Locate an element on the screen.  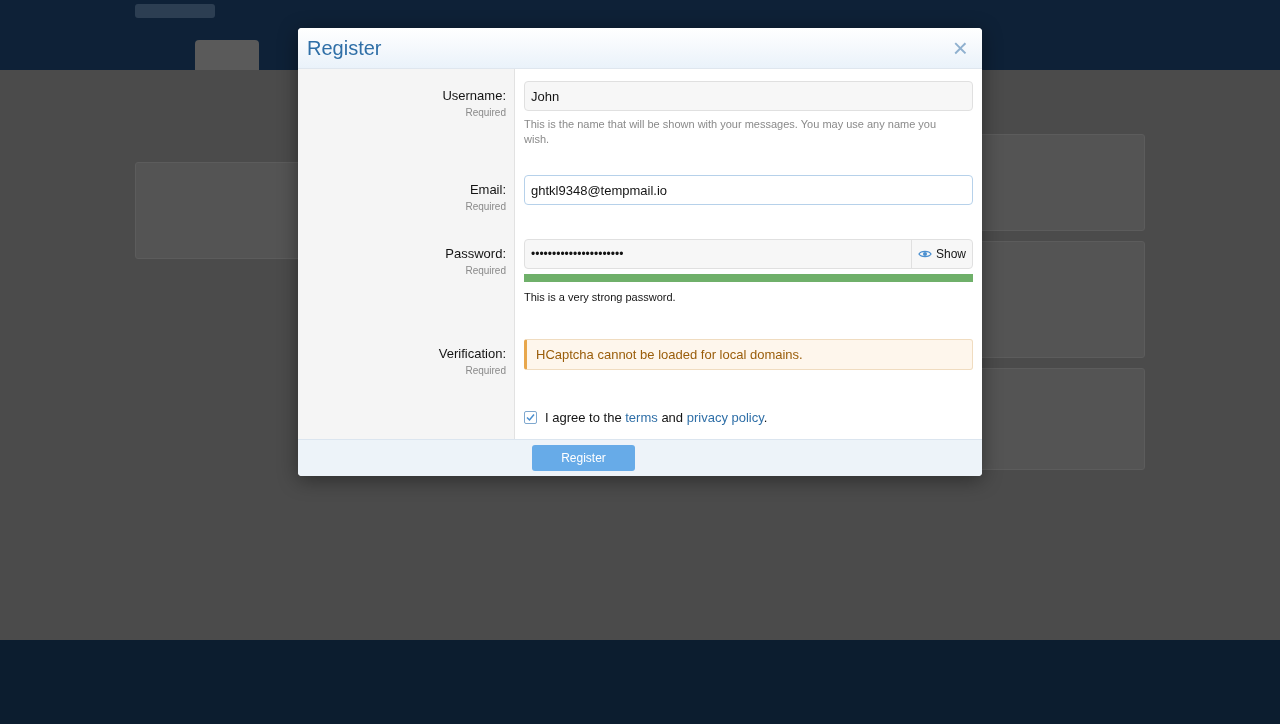
agree-checkbox is located at coordinates (530, 417).